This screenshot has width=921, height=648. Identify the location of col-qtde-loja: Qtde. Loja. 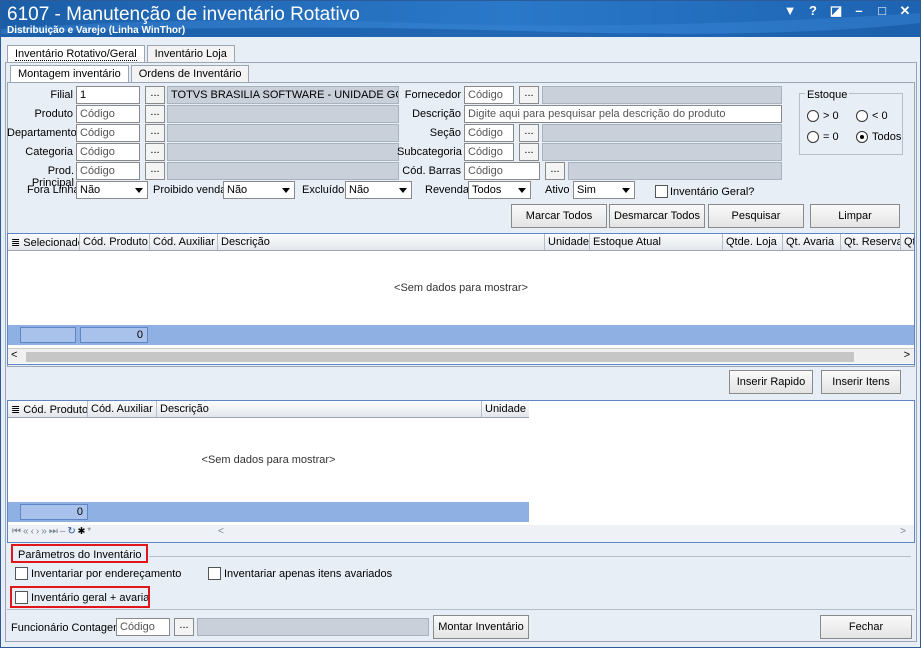
(753, 242).